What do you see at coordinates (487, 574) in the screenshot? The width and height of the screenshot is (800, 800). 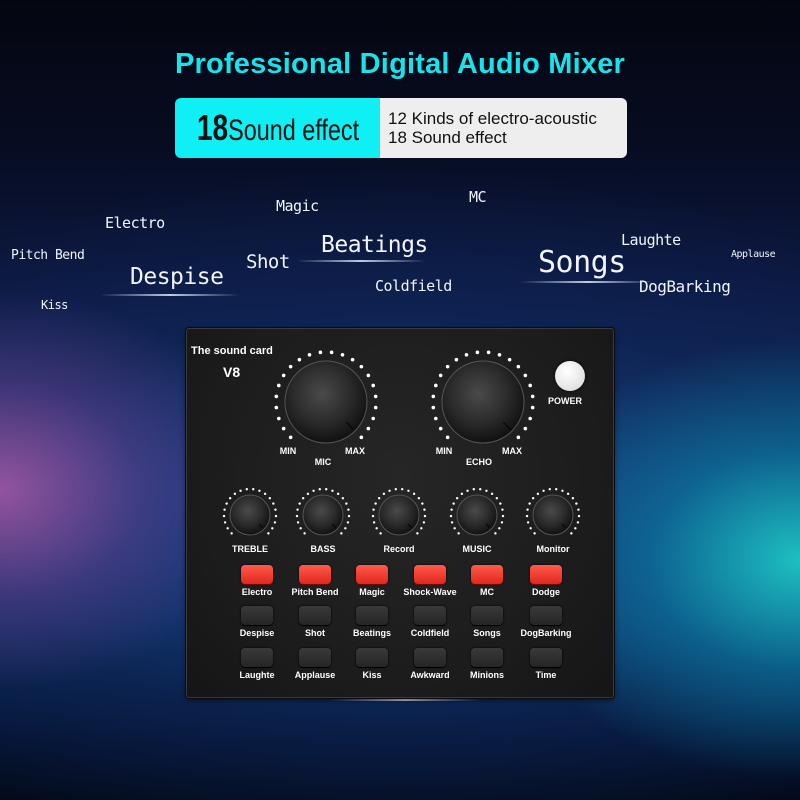 I see `effect-pad-mc` at bounding box center [487, 574].